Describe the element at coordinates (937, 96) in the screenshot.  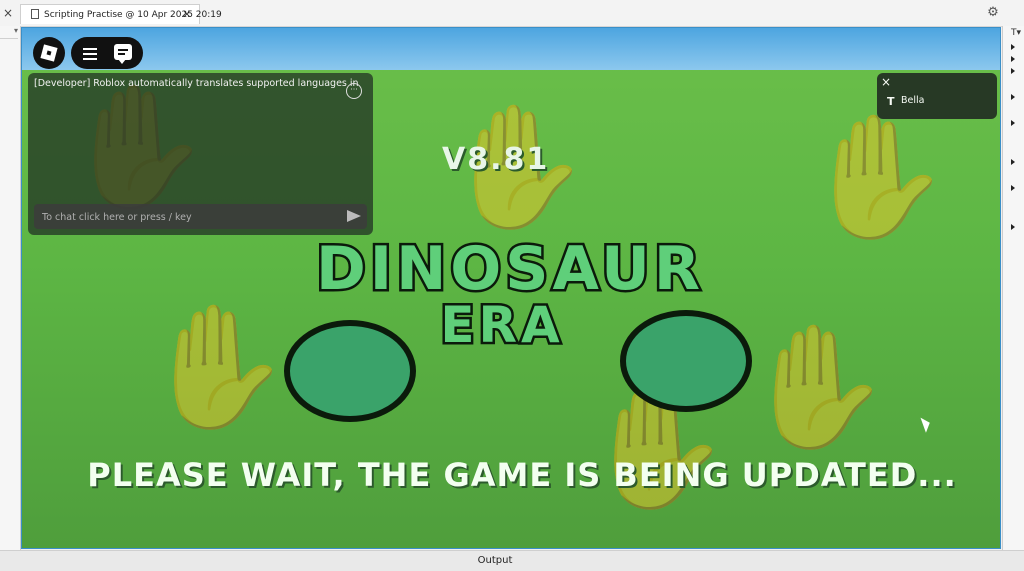
I see `player-list: × T Bella` at that location.